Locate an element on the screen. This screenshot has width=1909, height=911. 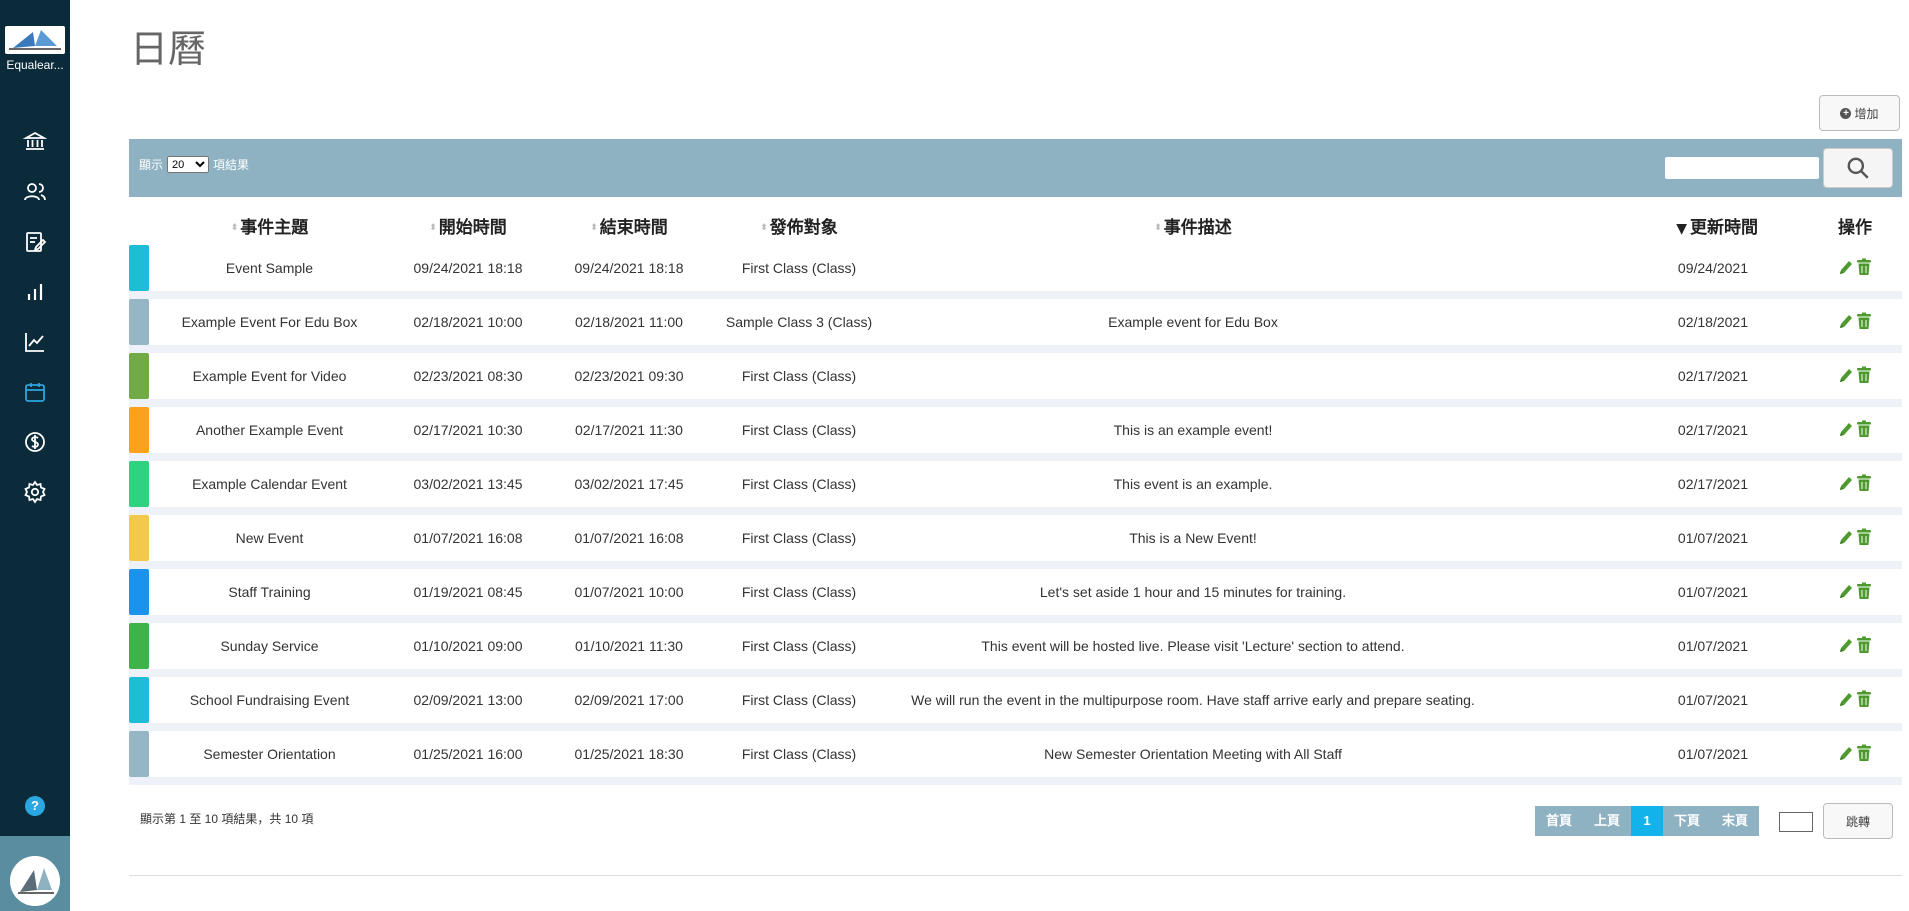
page-last: 末頁 is located at coordinates (1735, 821).